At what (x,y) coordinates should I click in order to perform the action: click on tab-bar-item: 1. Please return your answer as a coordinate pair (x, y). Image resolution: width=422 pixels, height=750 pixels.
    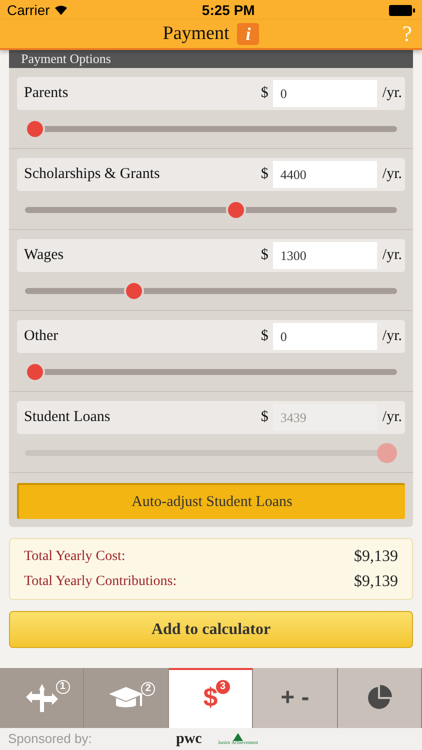
    Looking at the image, I should click on (42, 698).